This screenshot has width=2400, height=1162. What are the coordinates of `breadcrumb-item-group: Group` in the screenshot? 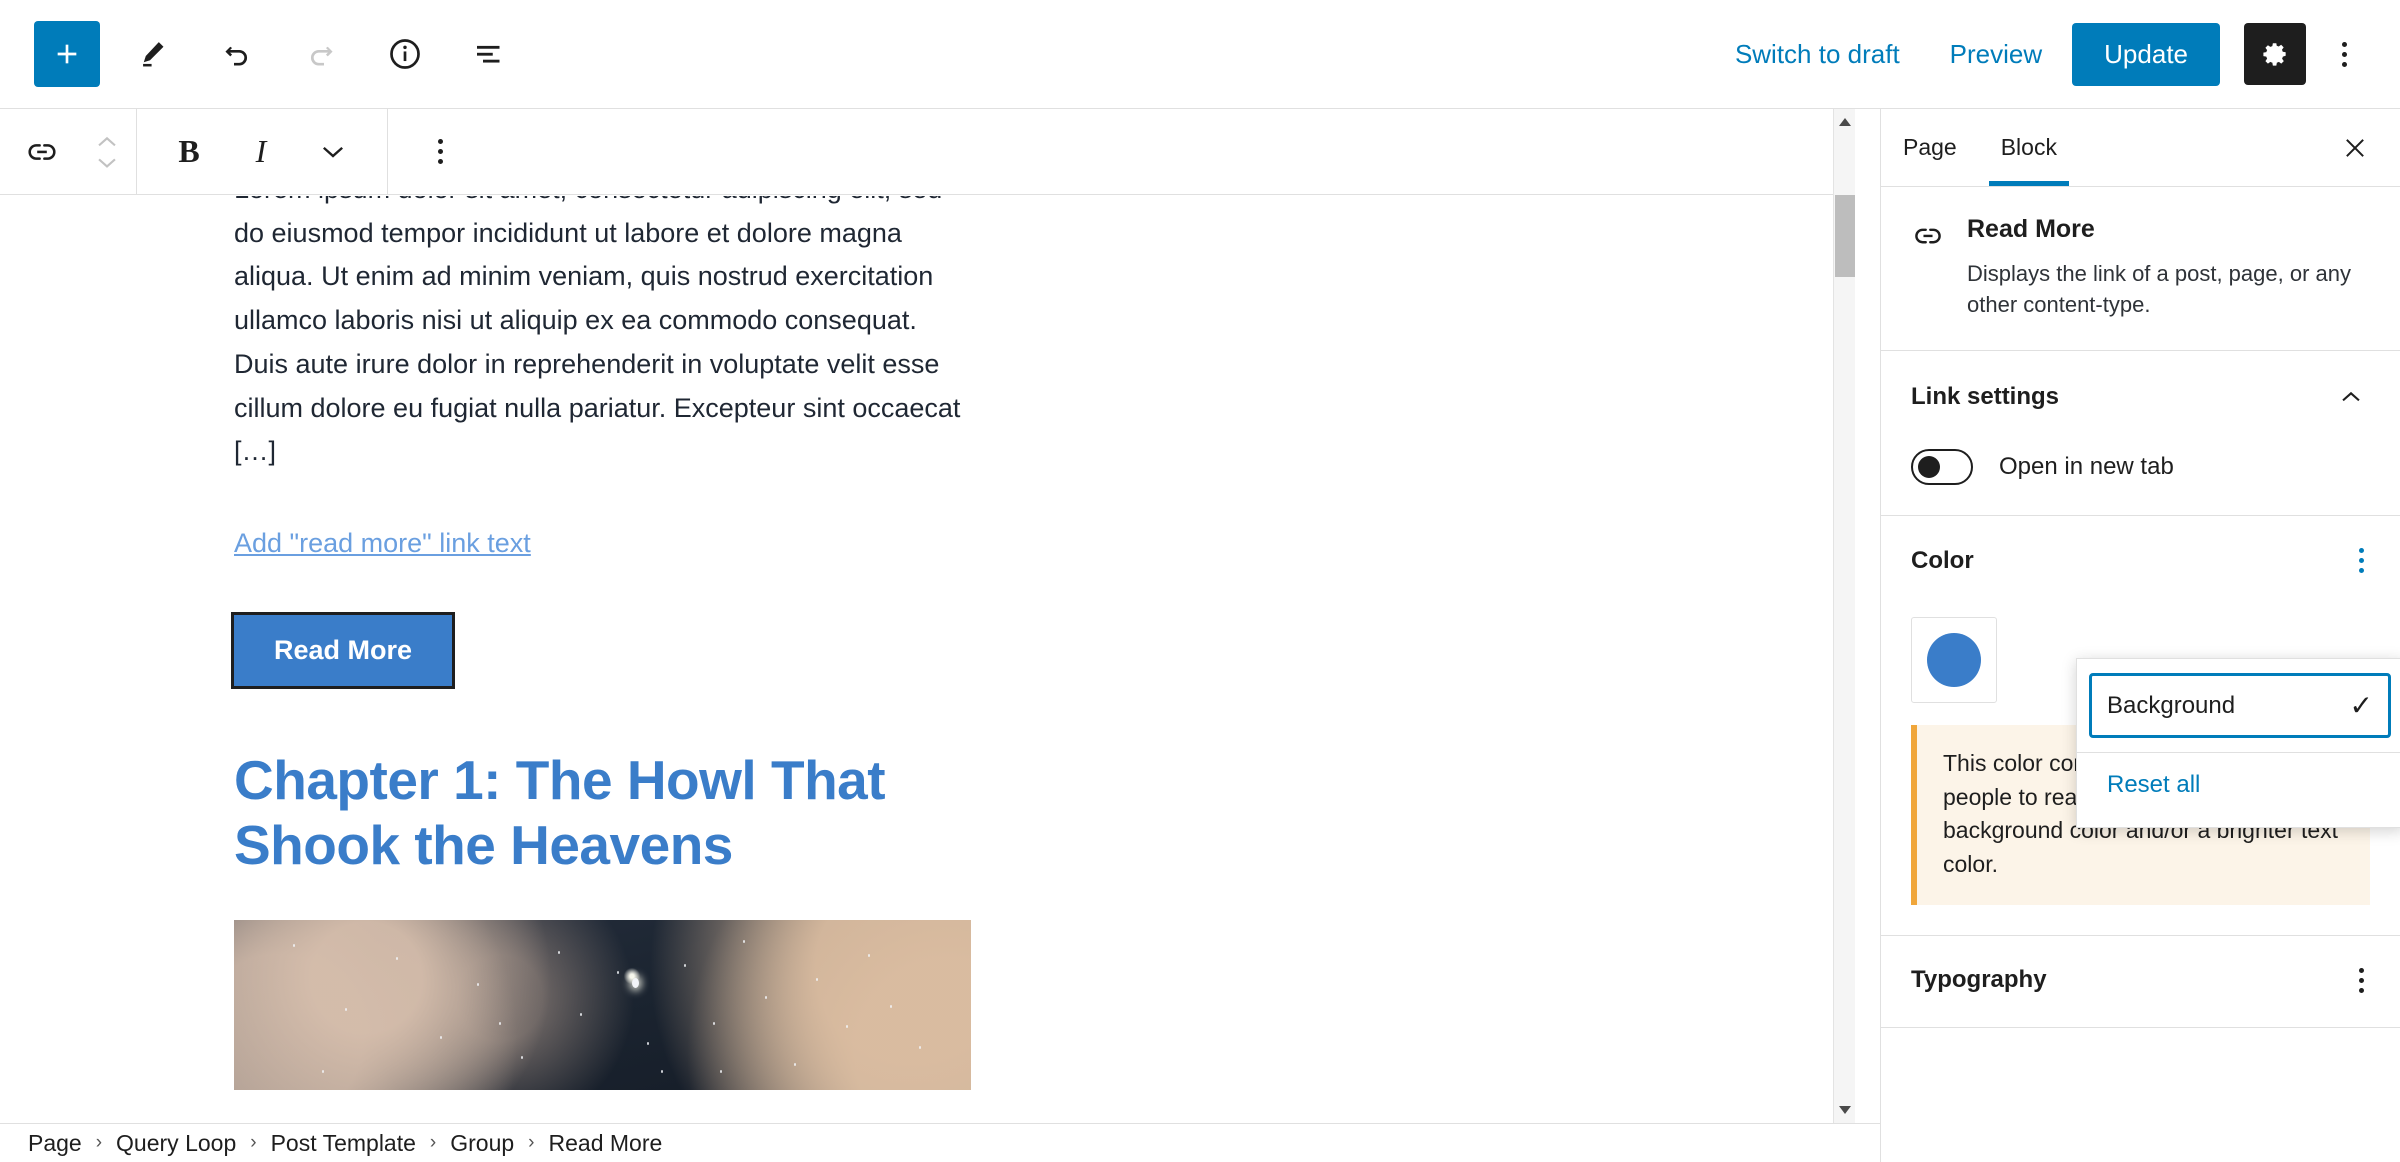 It's located at (482, 1143).